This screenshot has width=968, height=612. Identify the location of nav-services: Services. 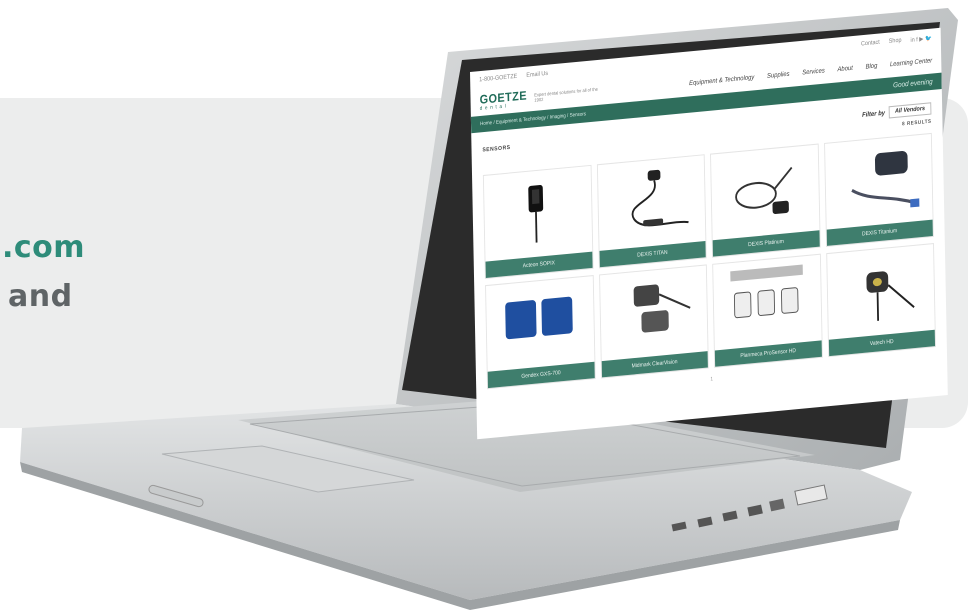
(813, 71).